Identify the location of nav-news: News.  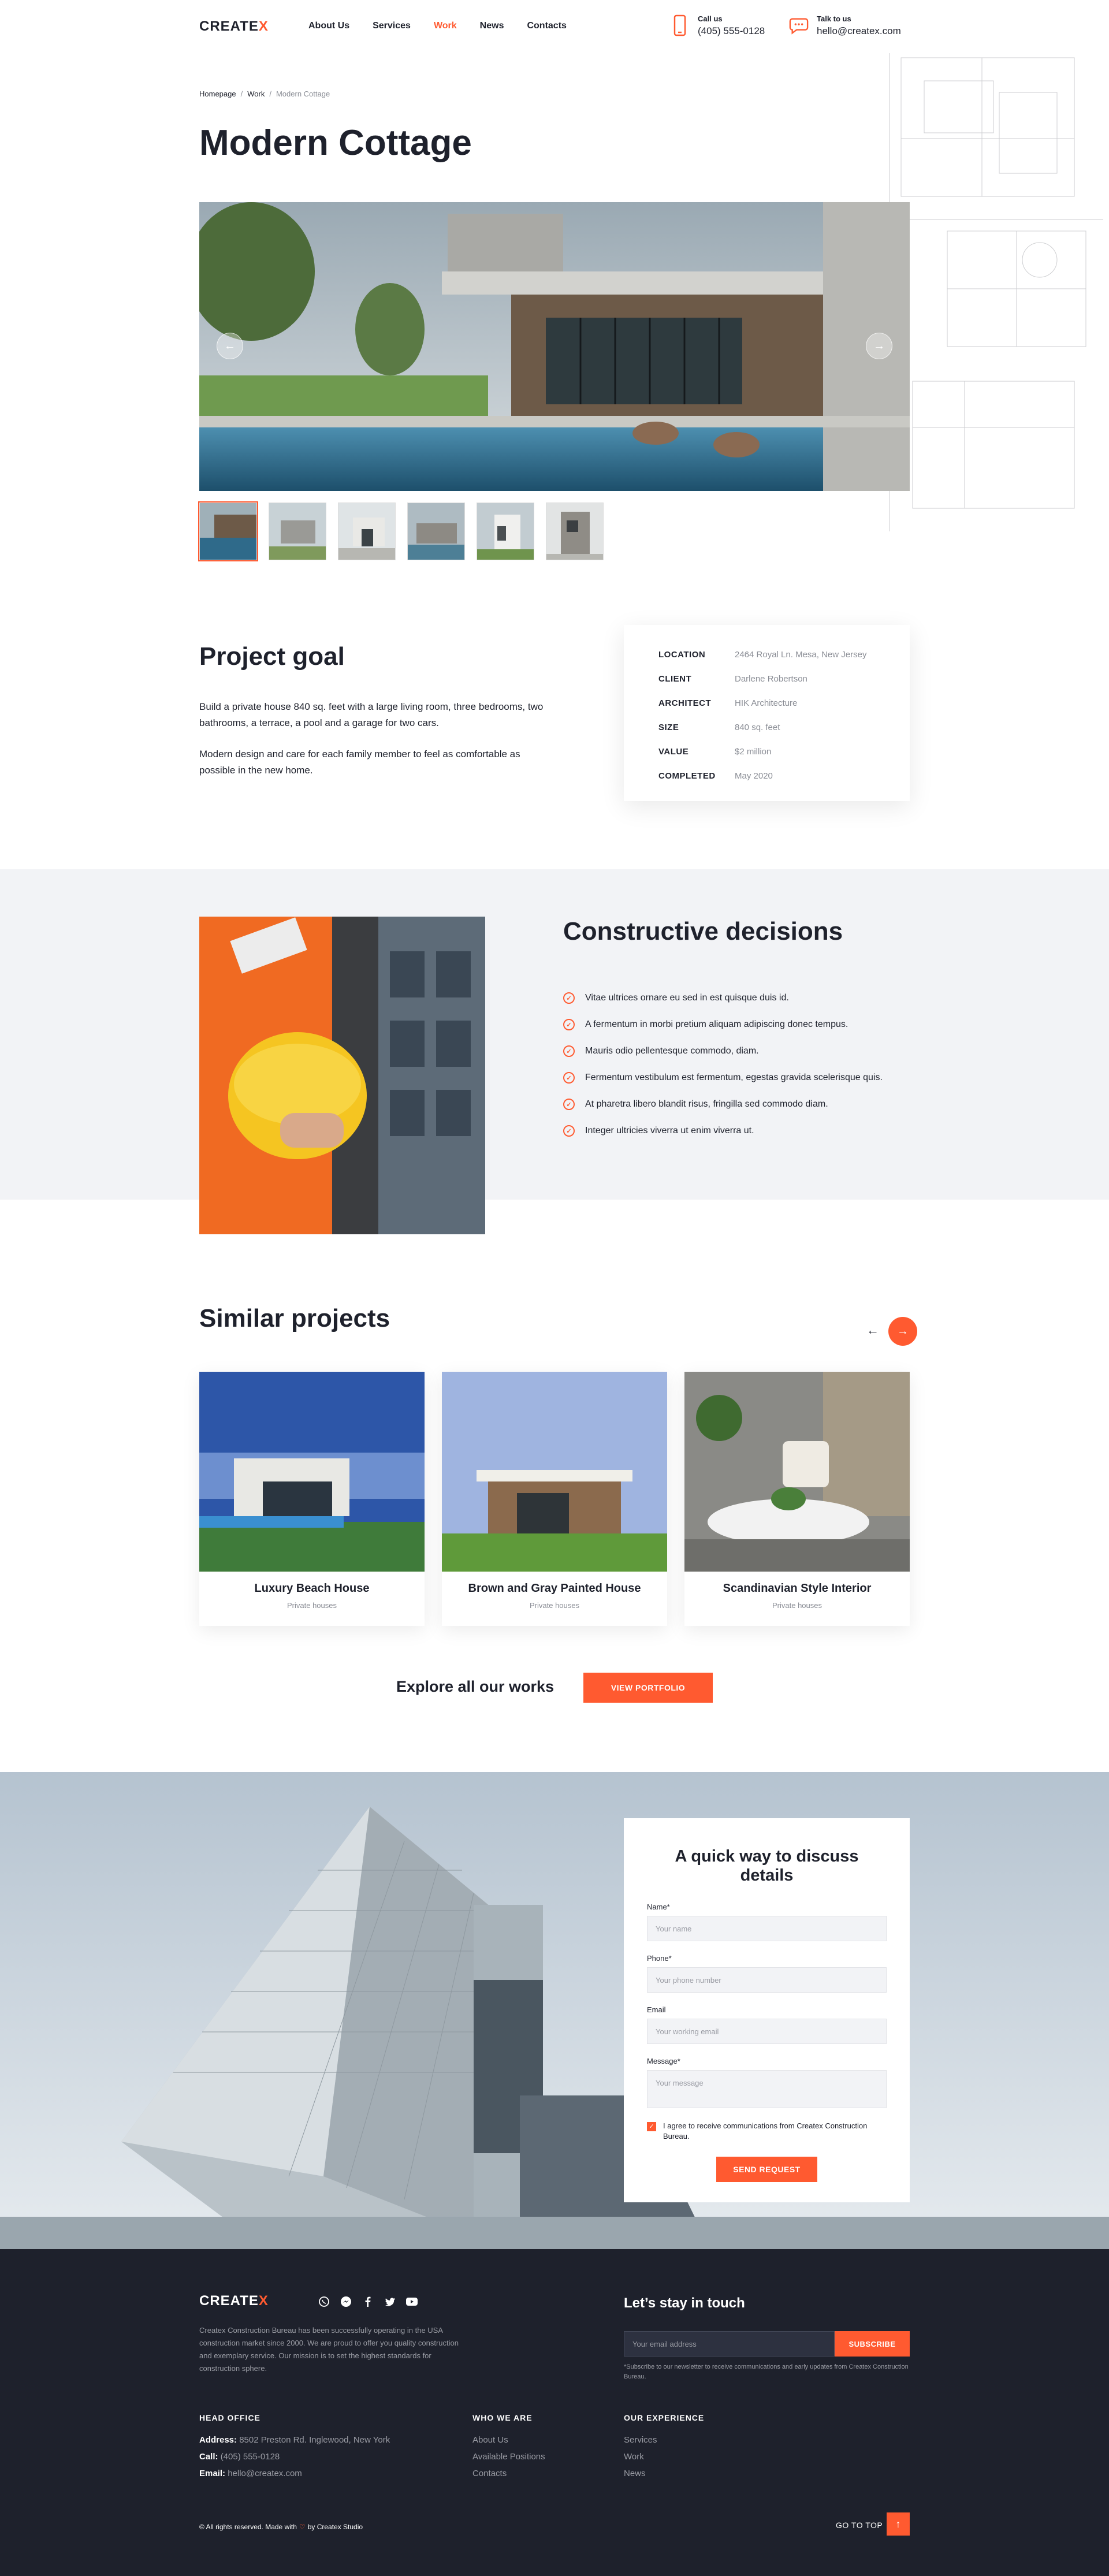
(492, 26).